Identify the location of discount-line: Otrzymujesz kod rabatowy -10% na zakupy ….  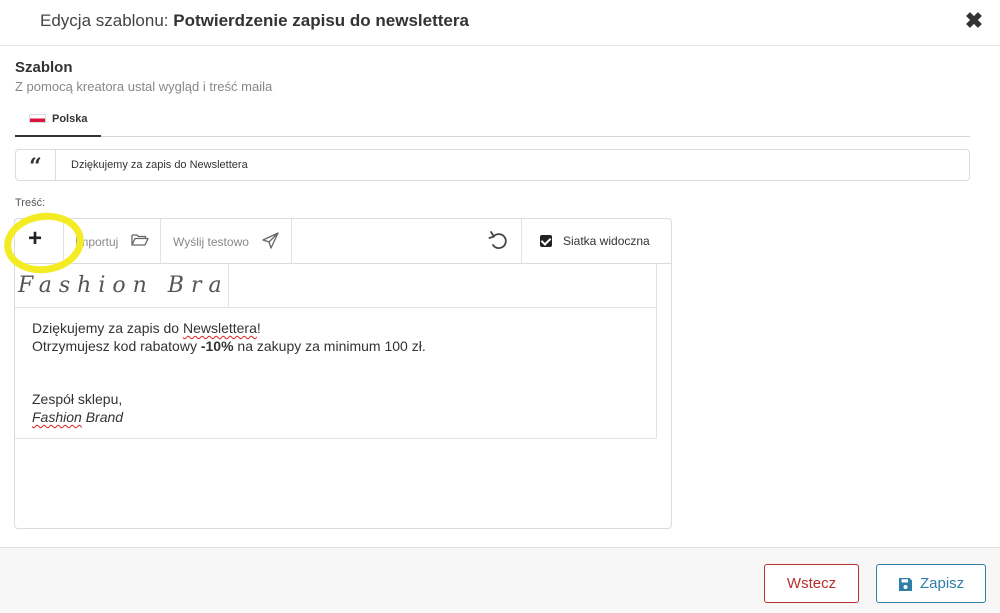
(229, 346).